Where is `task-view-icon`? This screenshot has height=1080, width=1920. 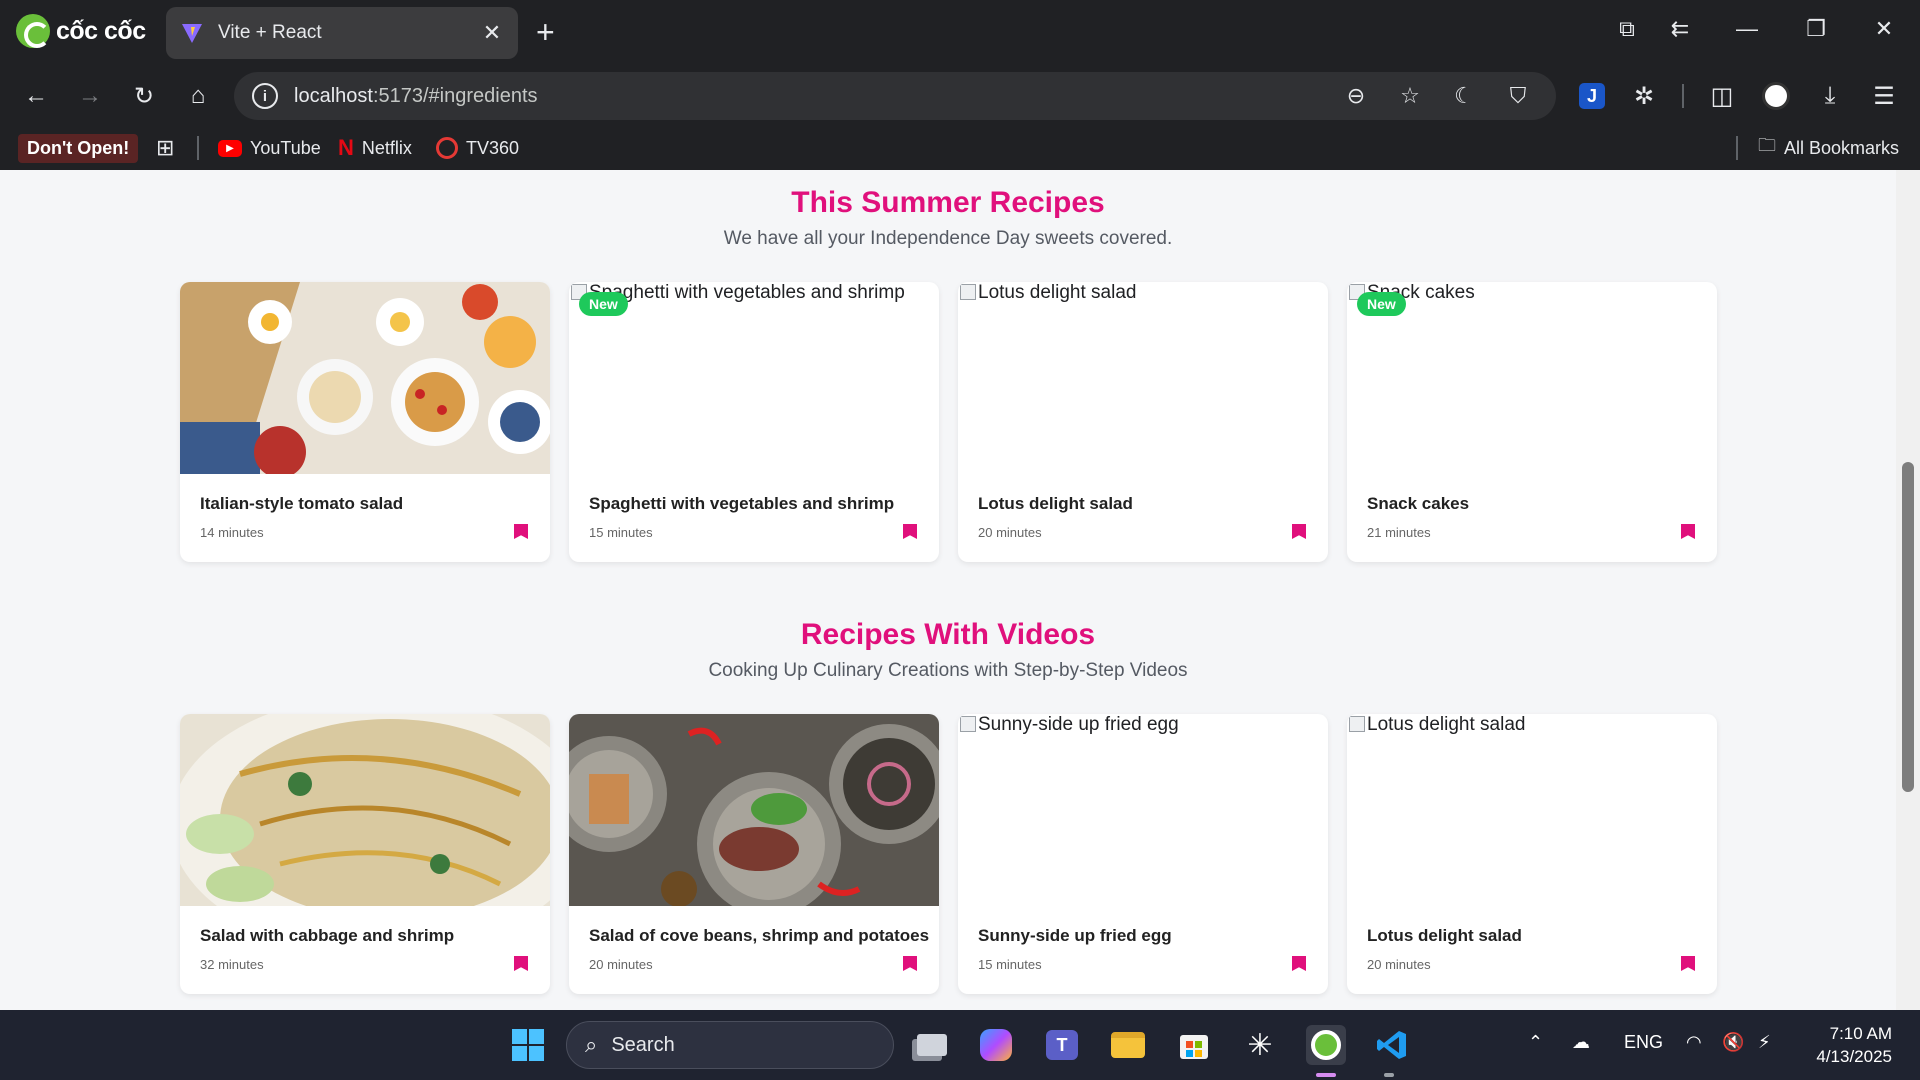 task-view-icon is located at coordinates (932, 1045).